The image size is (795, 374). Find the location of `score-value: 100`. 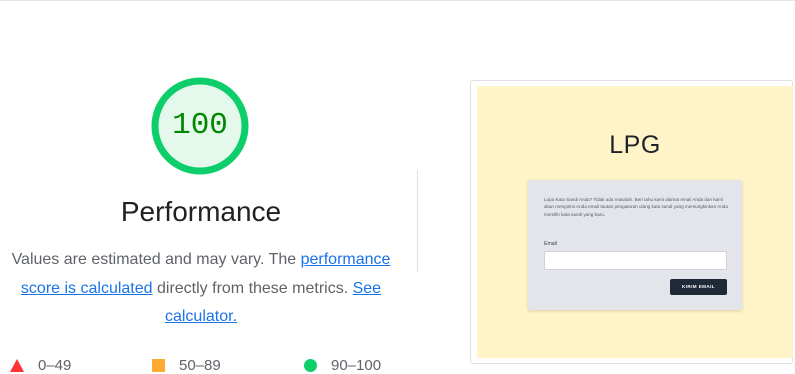

score-value: 100 is located at coordinates (200, 125).